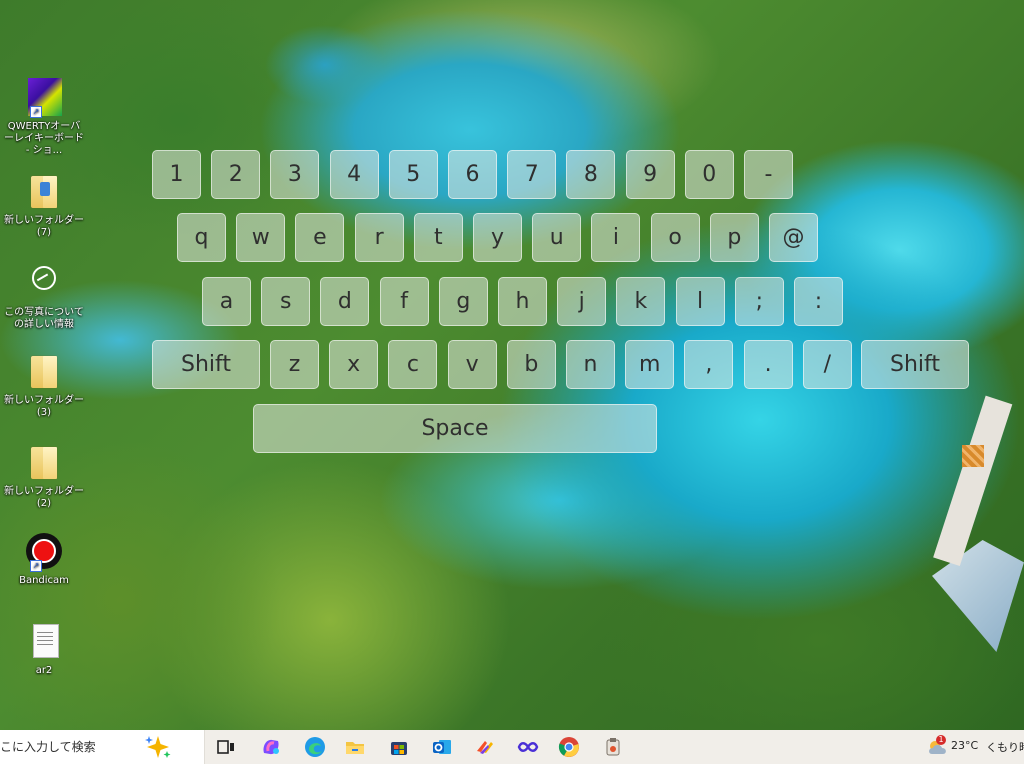  Describe the element at coordinates (709, 364) in the screenshot. I see `key-comma: ,` at that location.